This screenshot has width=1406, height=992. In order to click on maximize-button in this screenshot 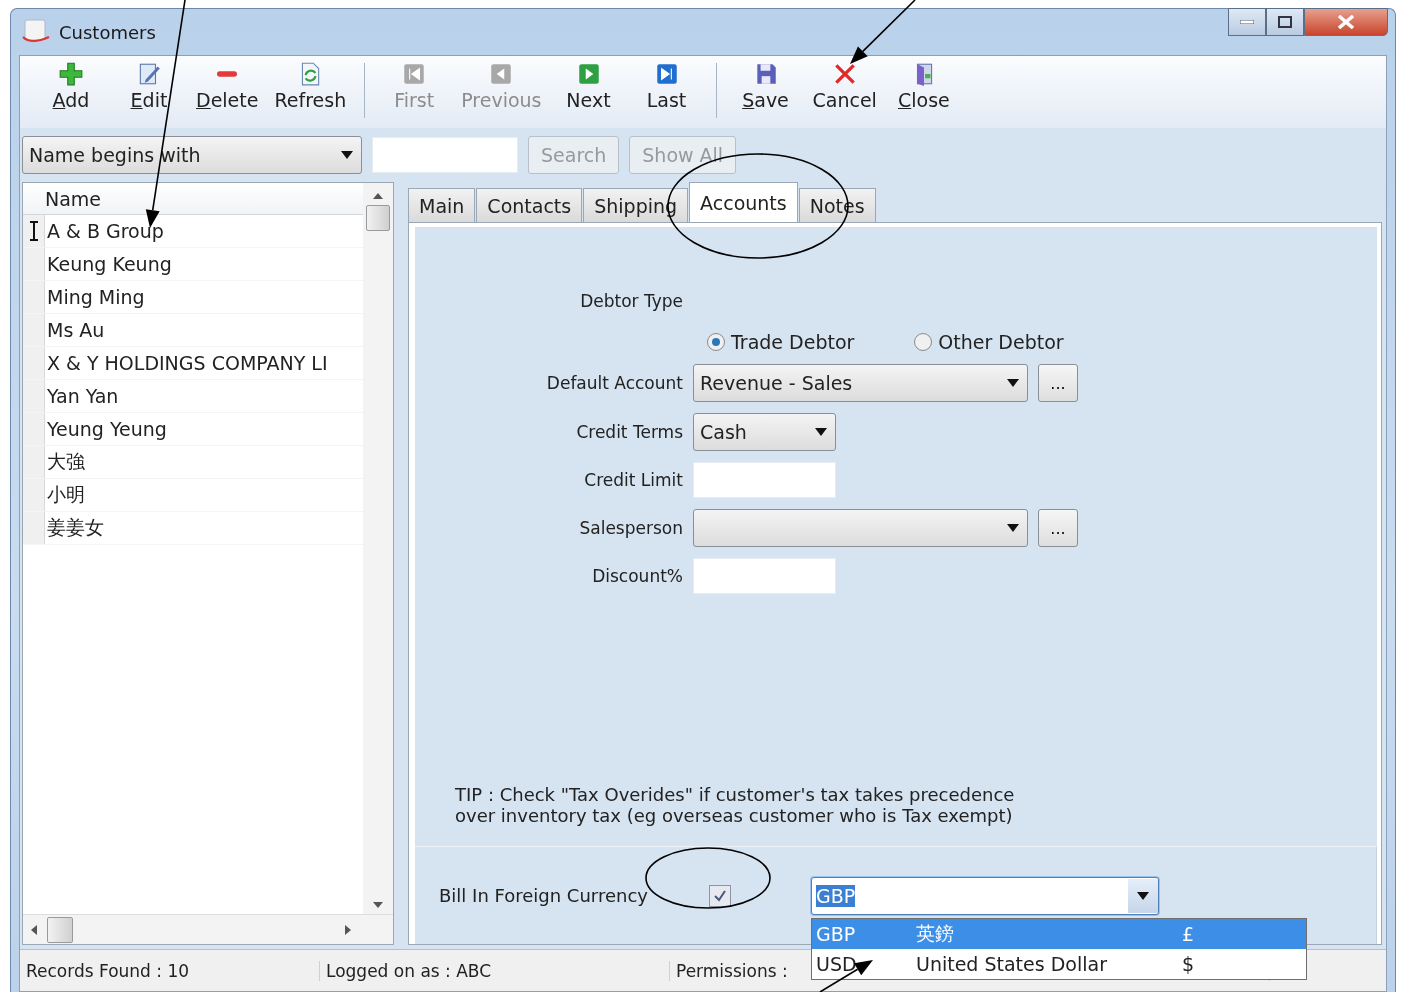, I will do `click(1285, 22)`.